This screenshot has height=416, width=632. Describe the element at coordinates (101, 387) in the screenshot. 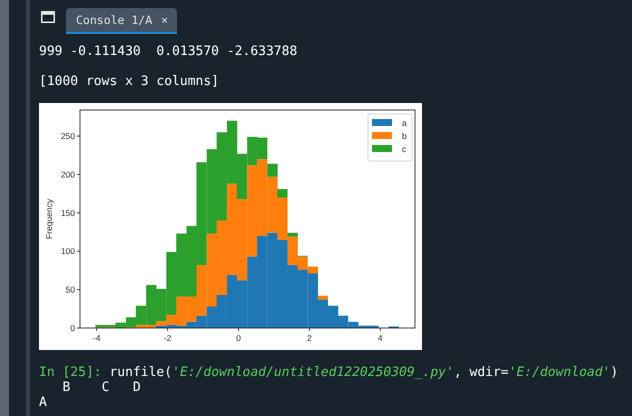

I see `console-output-line: B C D` at that location.